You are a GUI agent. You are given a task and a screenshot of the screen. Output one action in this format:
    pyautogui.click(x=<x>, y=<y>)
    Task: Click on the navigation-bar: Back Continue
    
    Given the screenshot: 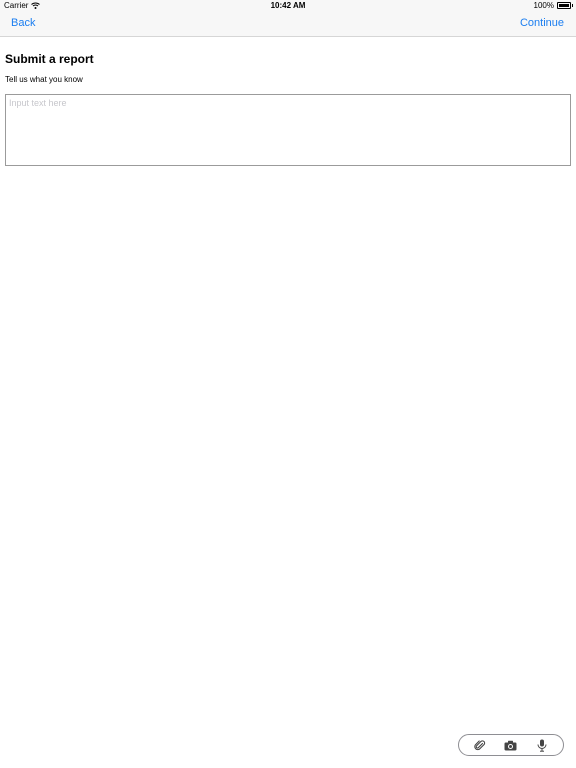 What is the action you would take?
    pyautogui.click(x=288, y=24)
    